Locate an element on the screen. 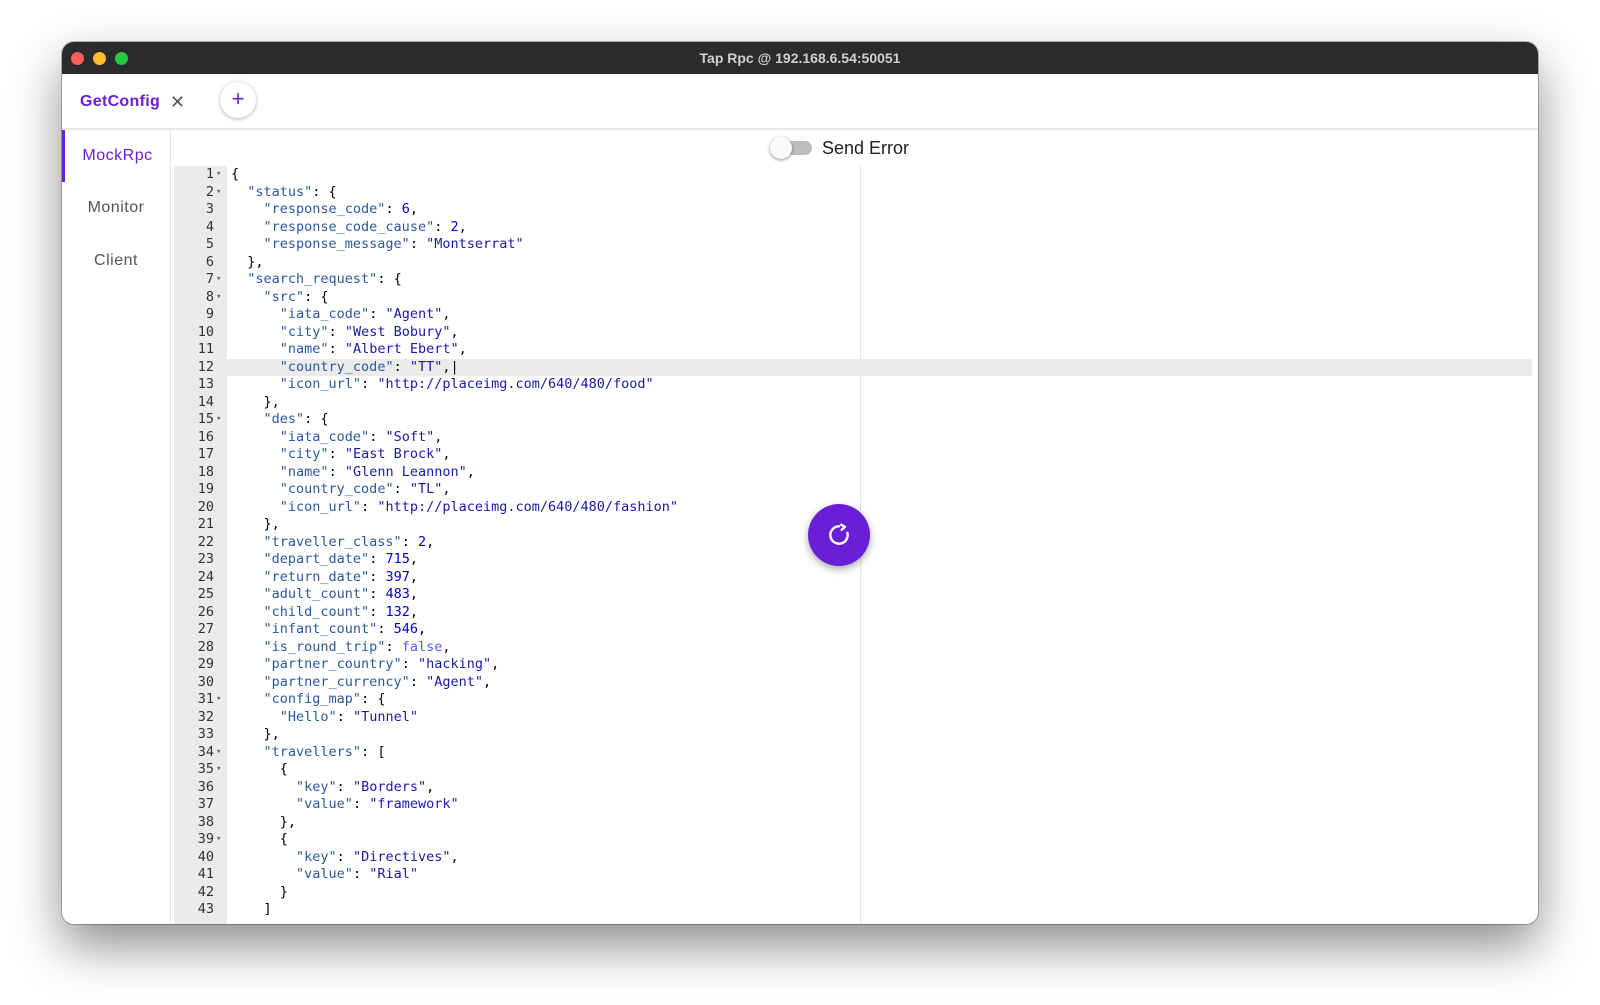 The image size is (1600, 1005). code-line: 33 }, is located at coordinates (853, 735).